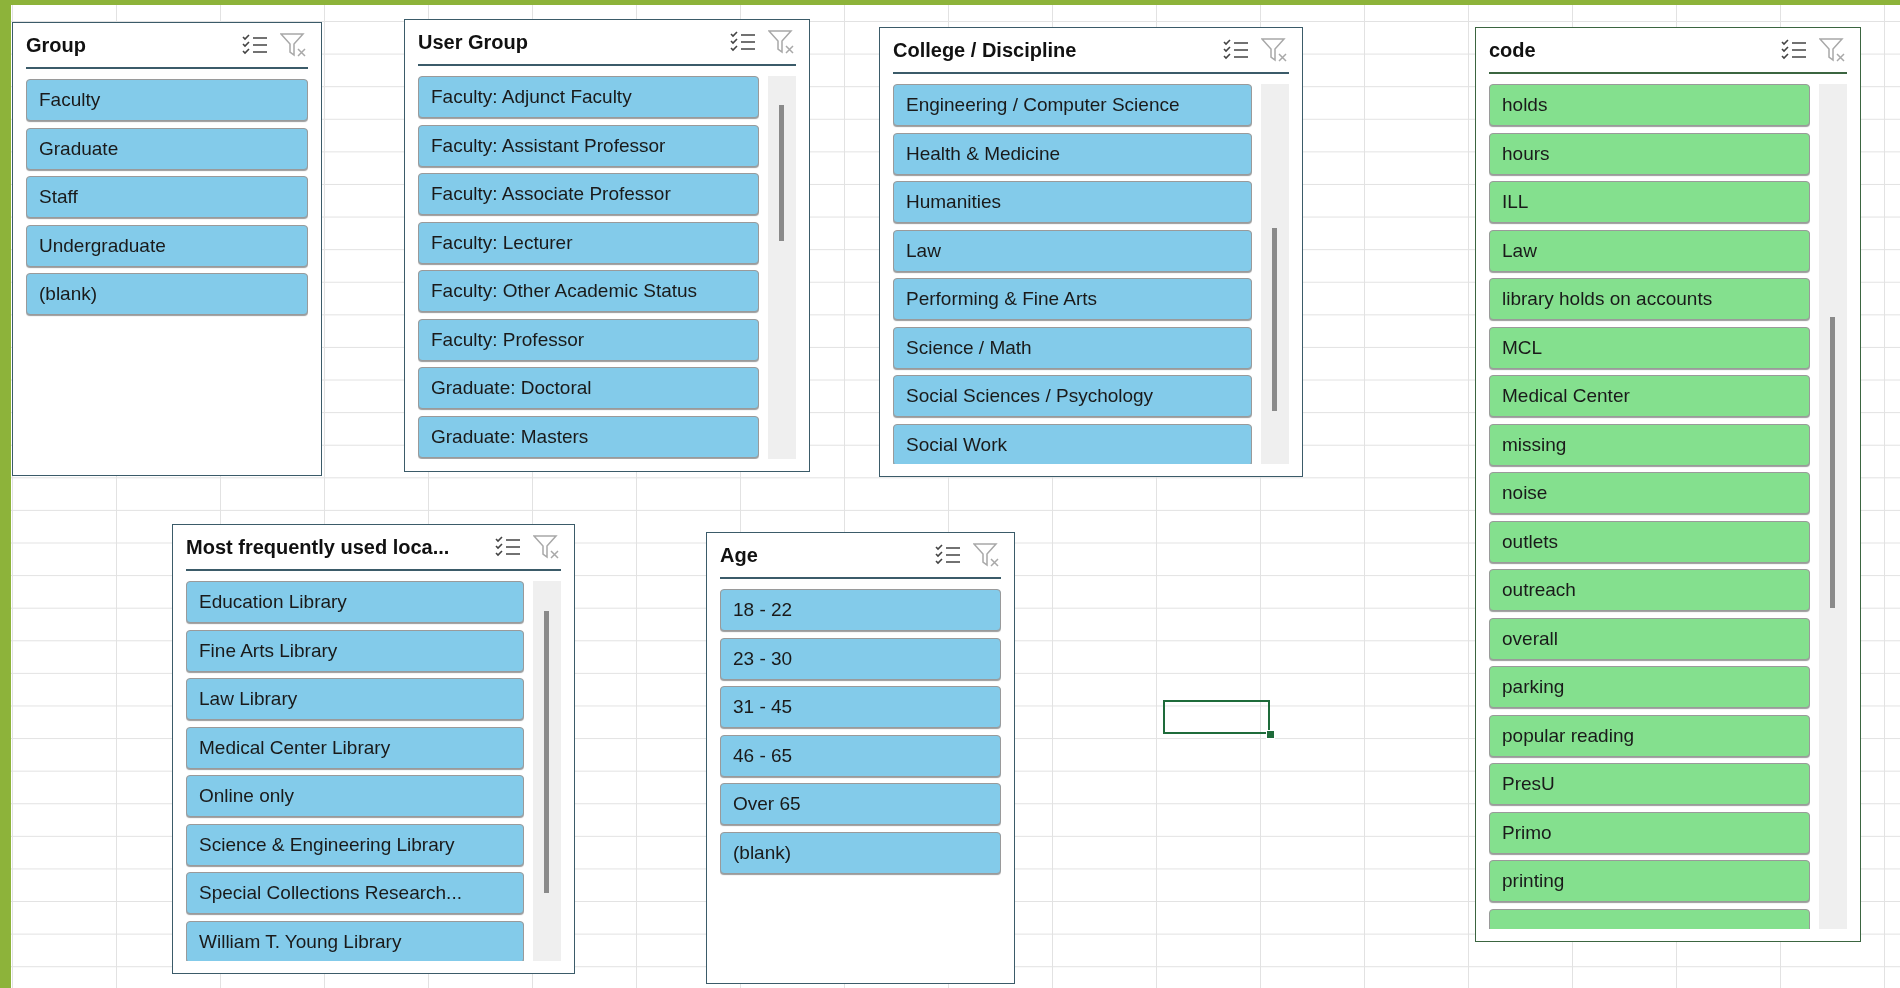 Image resolution: width=1900 pixels, height=988 pixels. Describe the element at coordinates (1649, 347) in the screenshot. I see `slicer-item: MCL` at that location.